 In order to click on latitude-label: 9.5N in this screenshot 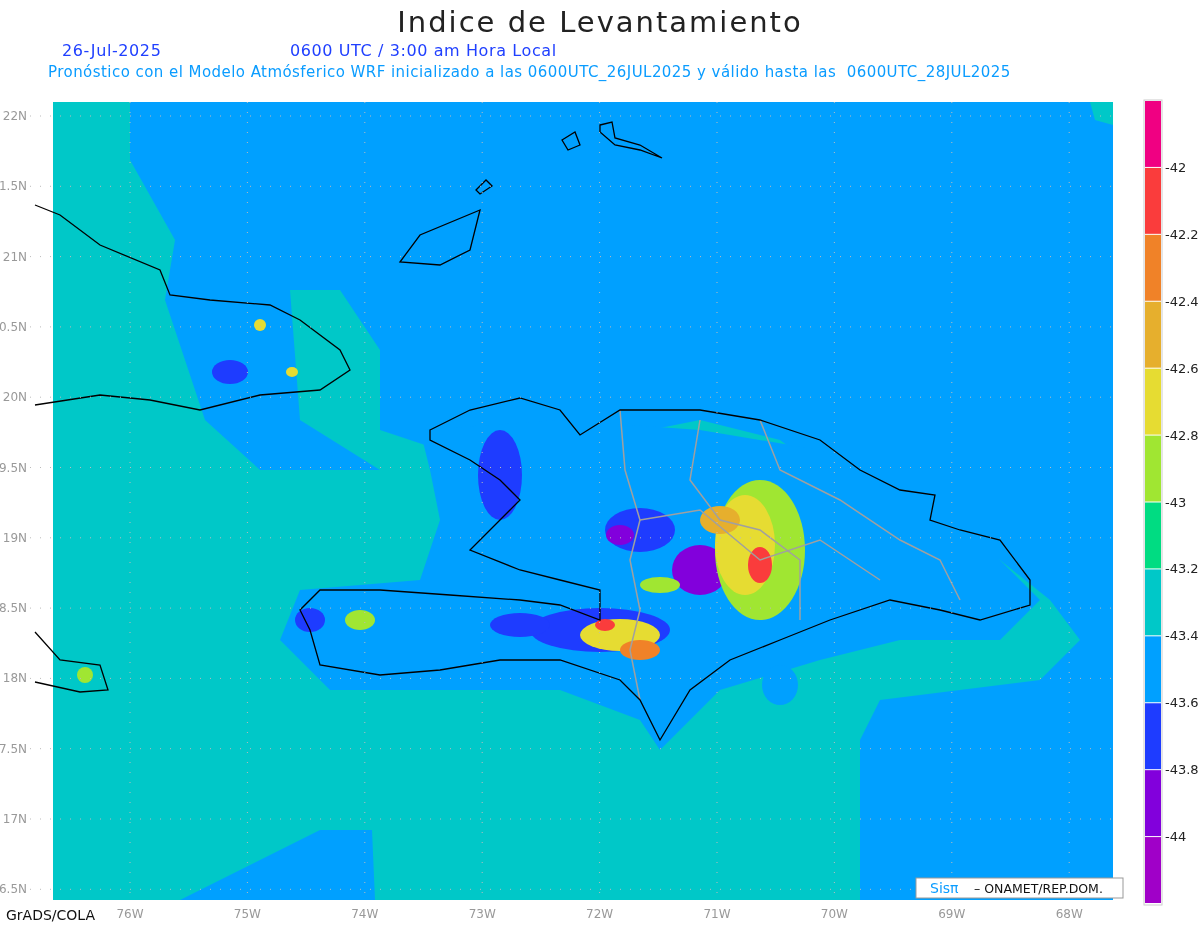, I will do `click(13, 467)`.